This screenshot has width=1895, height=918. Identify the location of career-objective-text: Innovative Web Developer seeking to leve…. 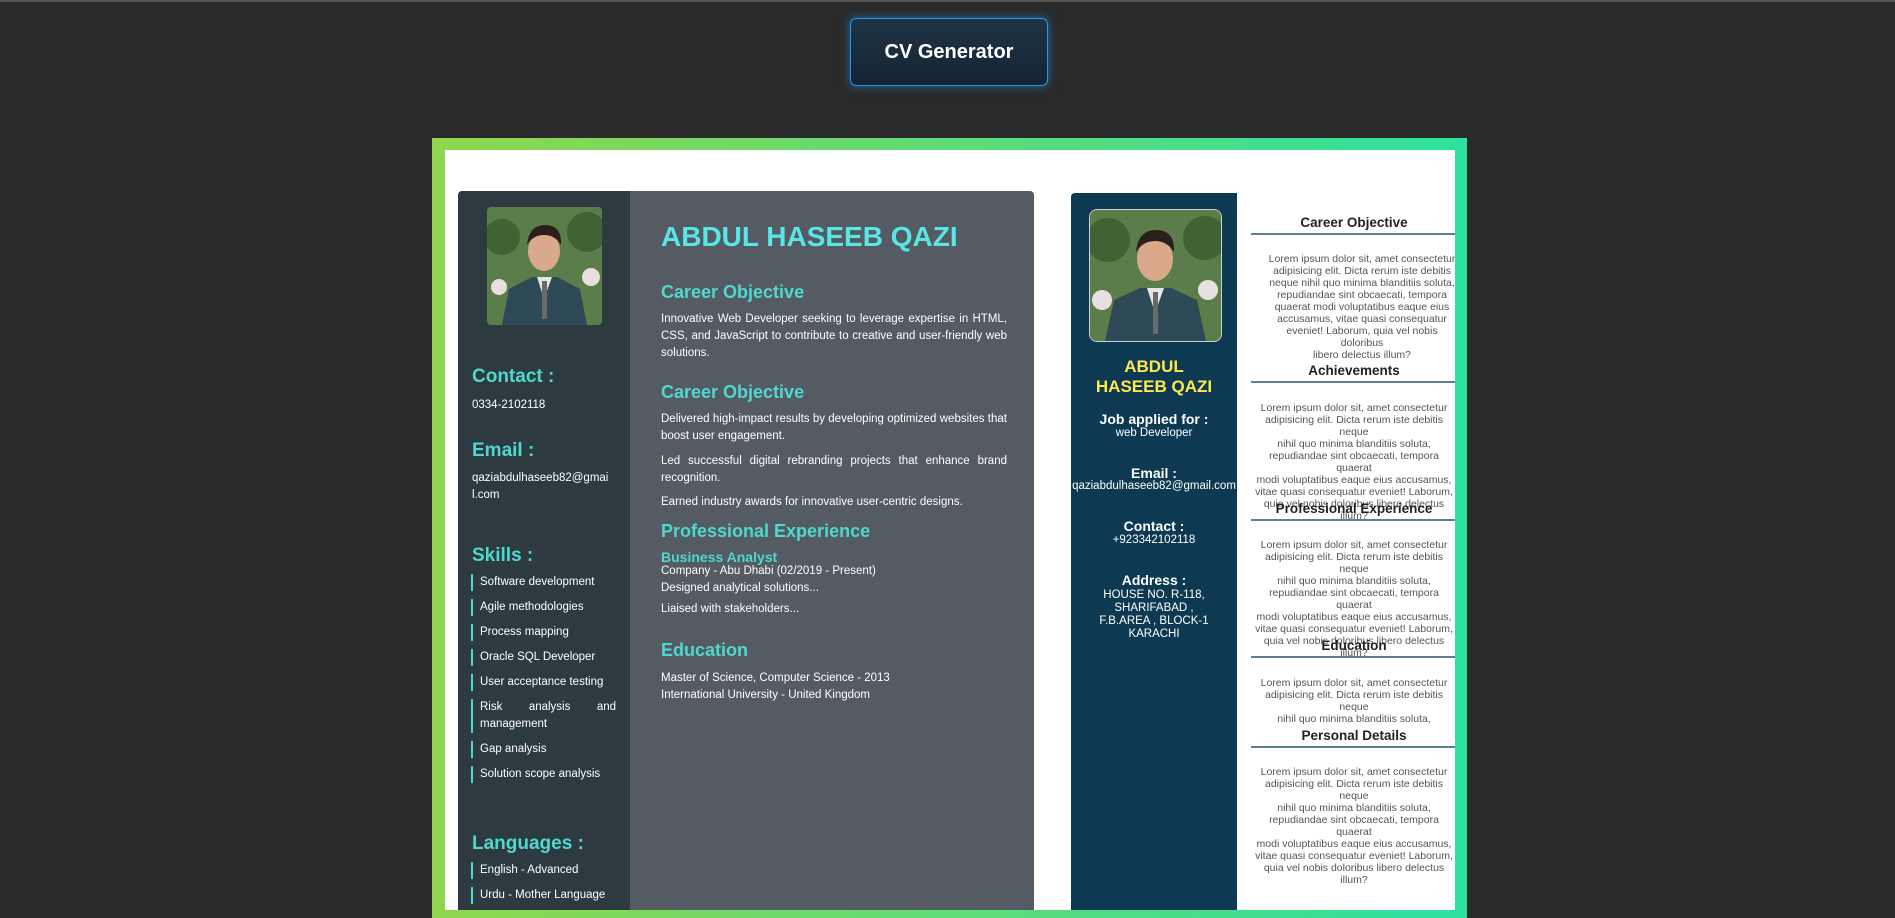
(834, 336).